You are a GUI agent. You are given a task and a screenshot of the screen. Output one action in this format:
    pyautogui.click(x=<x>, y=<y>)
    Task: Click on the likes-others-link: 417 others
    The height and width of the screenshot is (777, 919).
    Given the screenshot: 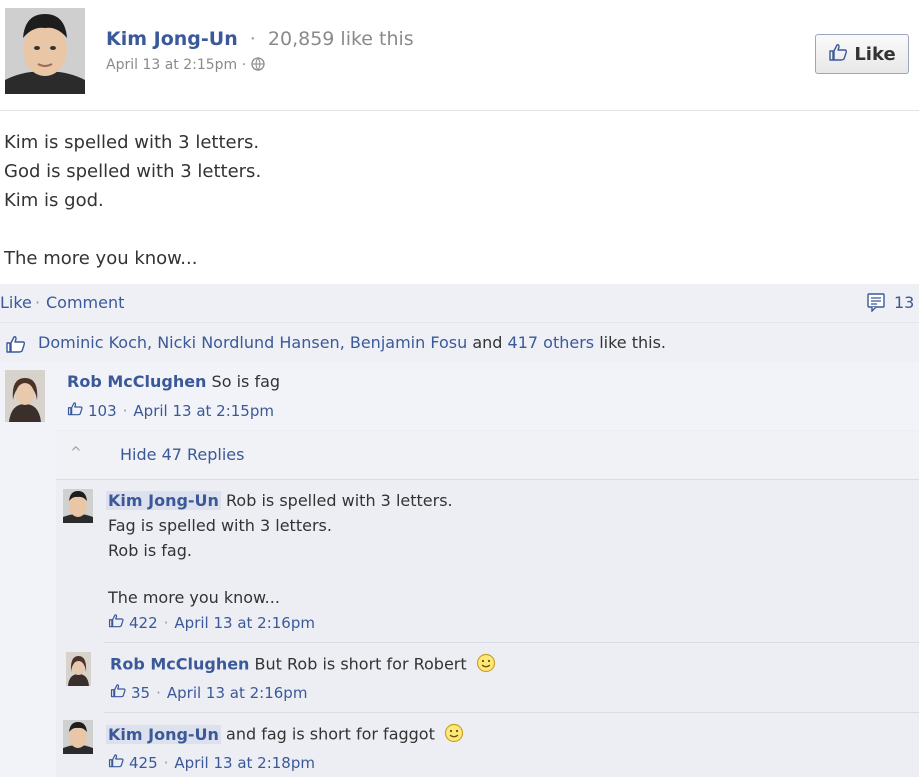 What is the action you would take?
    pyautogui.click(x=551, y=342)
    